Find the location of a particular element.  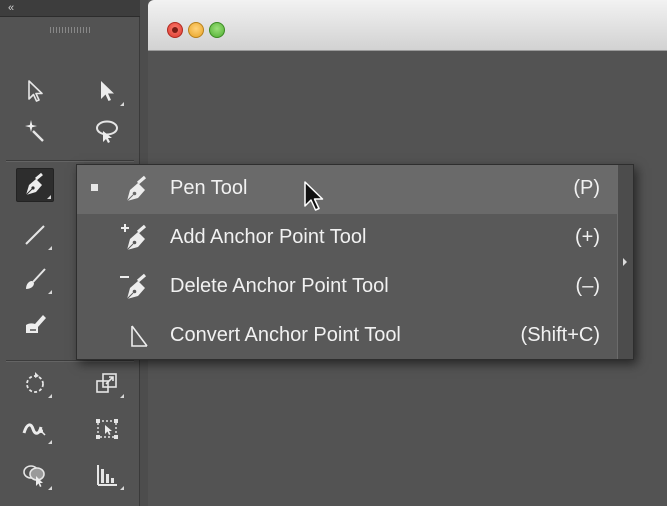

pen-tool is located at coordinates (35, 185).